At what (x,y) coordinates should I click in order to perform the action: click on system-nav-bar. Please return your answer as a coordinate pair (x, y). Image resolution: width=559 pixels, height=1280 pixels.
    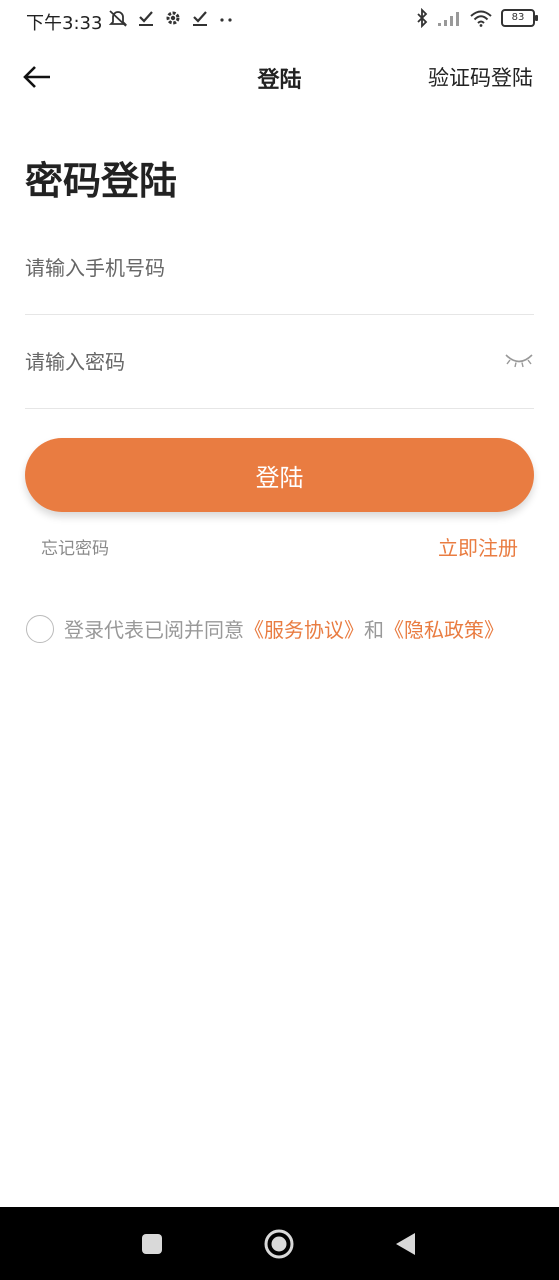
    Looking at the image, I should click on (279, 1243).